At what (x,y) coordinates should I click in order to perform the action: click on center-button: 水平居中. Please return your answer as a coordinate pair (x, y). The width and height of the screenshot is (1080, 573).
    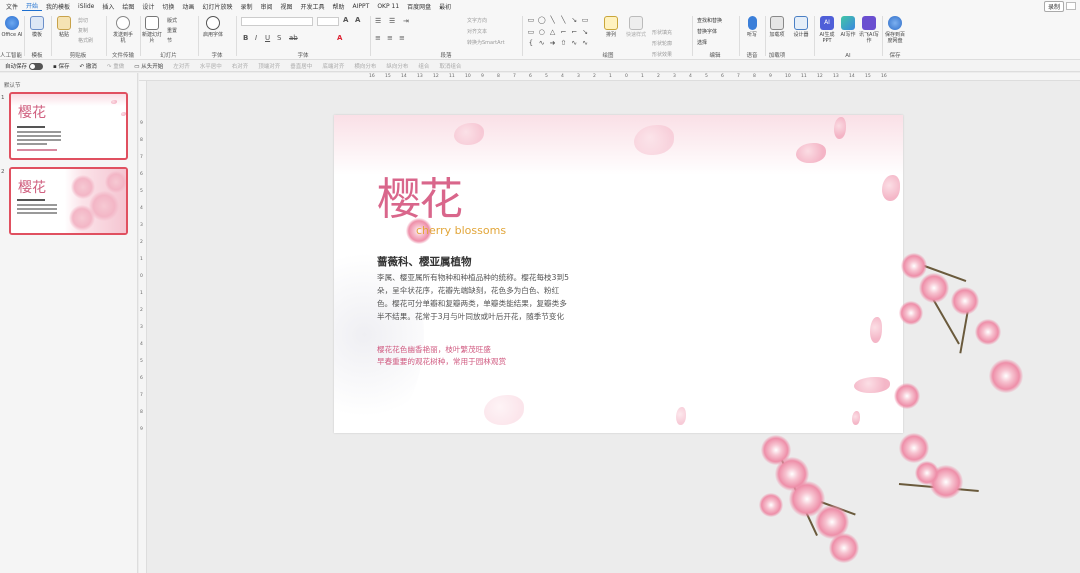
    Looking at the image, I should click on (211, 66).